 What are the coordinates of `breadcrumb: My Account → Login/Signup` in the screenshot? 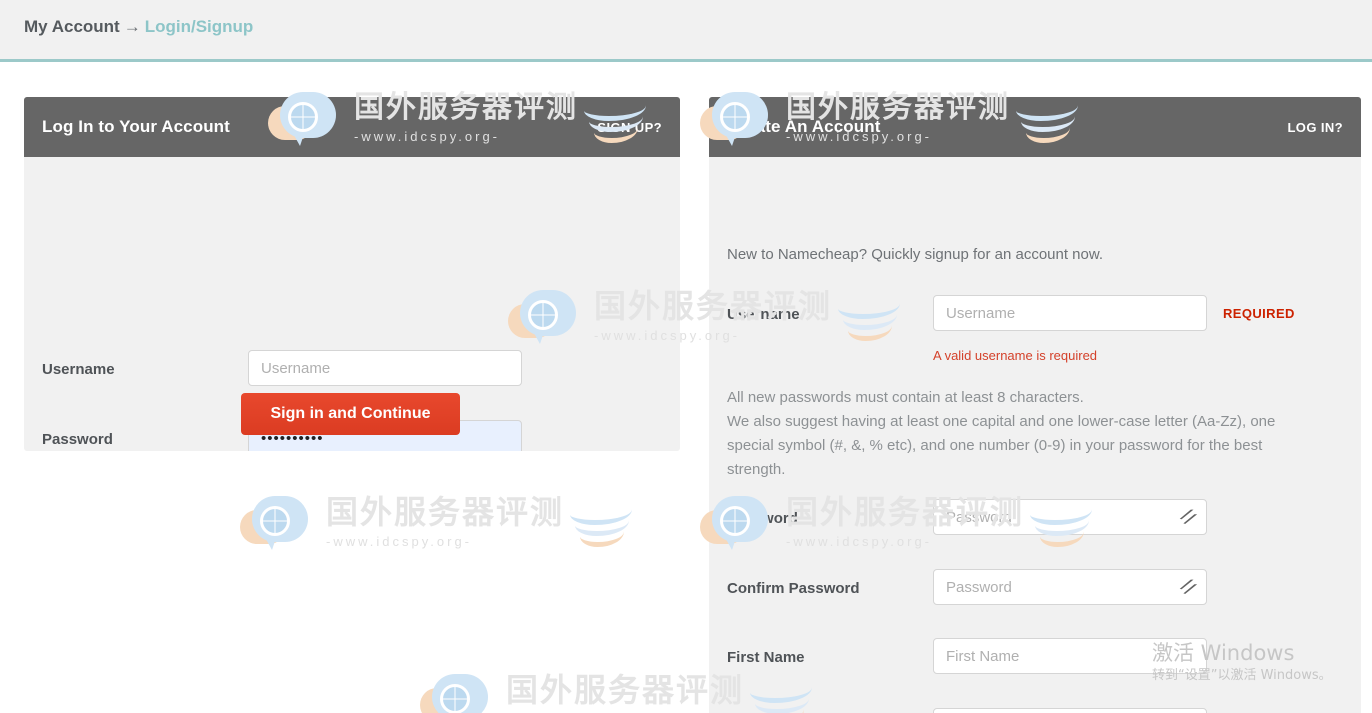 It's located at (138, 27).